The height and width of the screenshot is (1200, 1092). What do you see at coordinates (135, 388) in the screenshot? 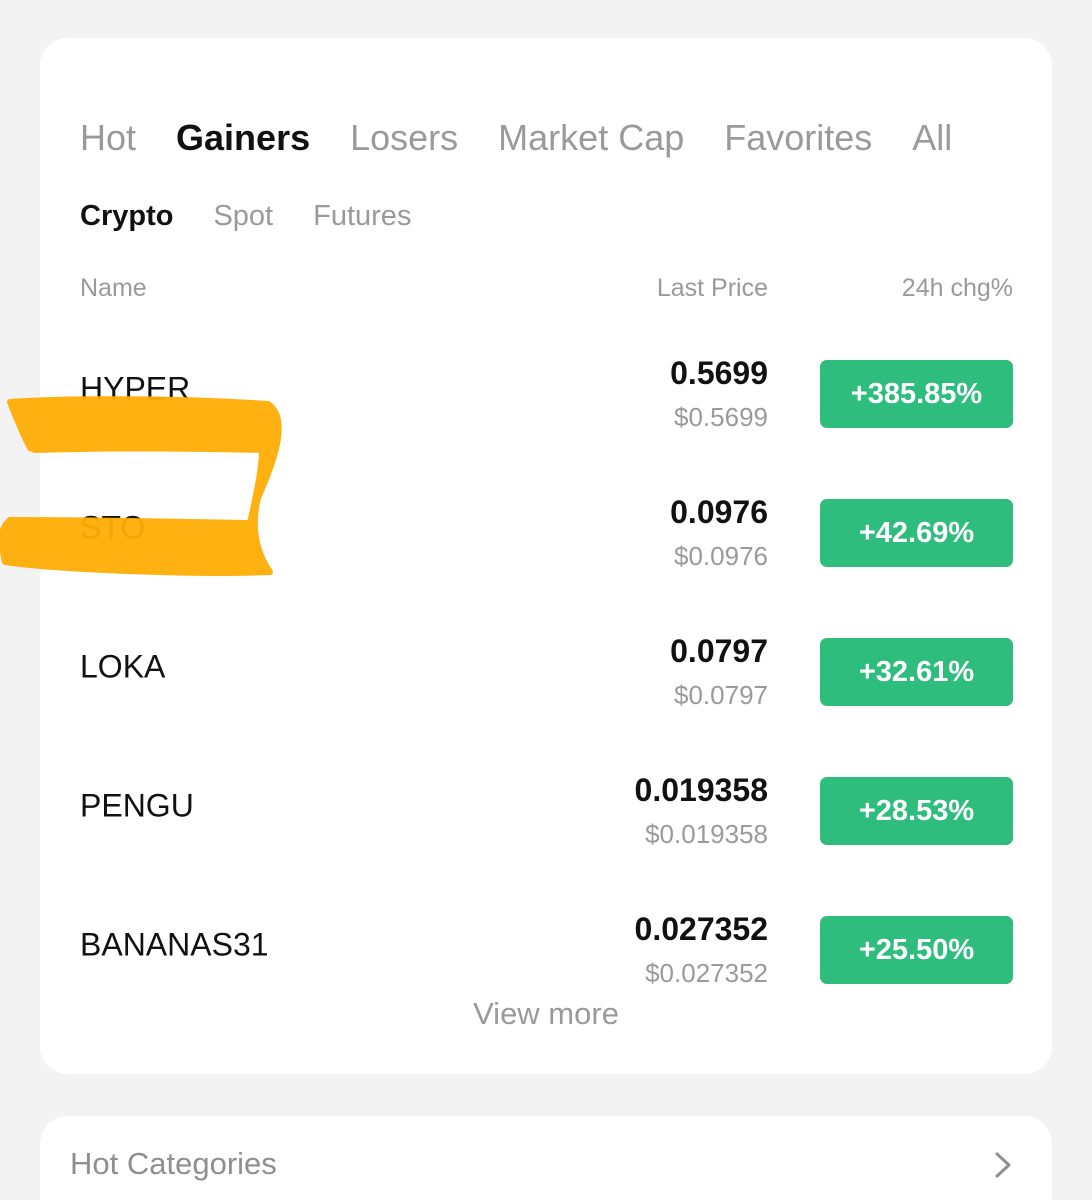
I see `coin-name: HYPER` at bounding box center [135, 388].